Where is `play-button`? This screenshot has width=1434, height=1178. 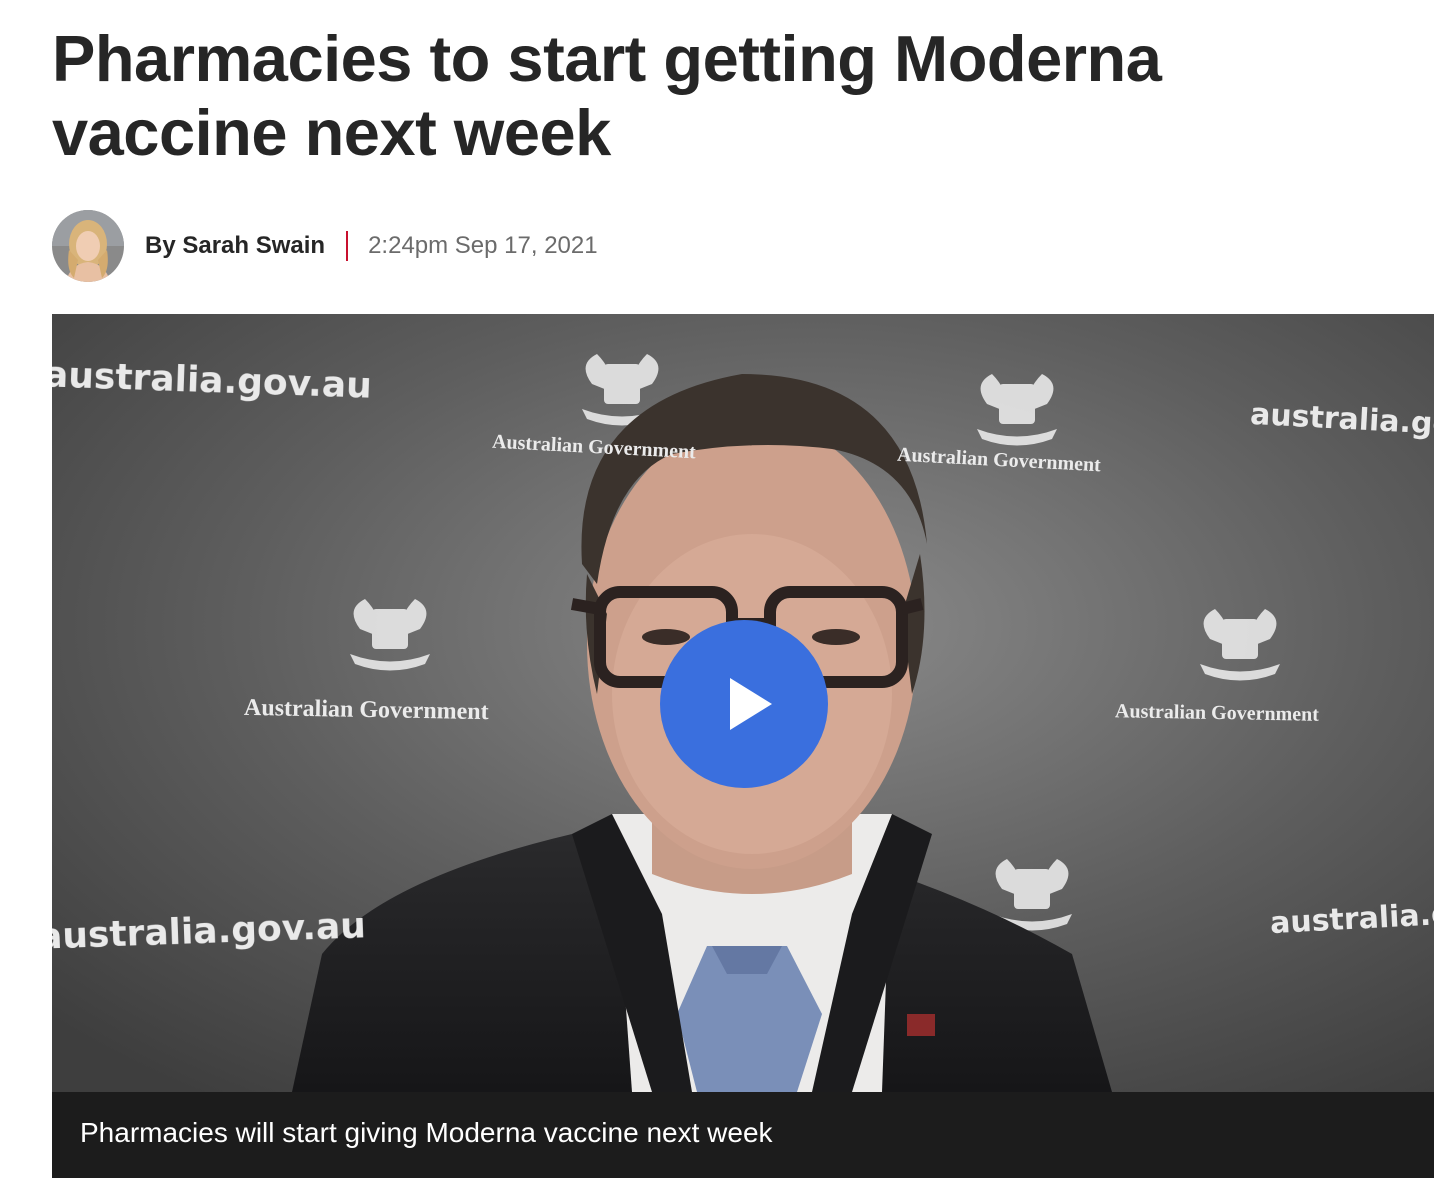
play-button is located at coordinates (744, 704).